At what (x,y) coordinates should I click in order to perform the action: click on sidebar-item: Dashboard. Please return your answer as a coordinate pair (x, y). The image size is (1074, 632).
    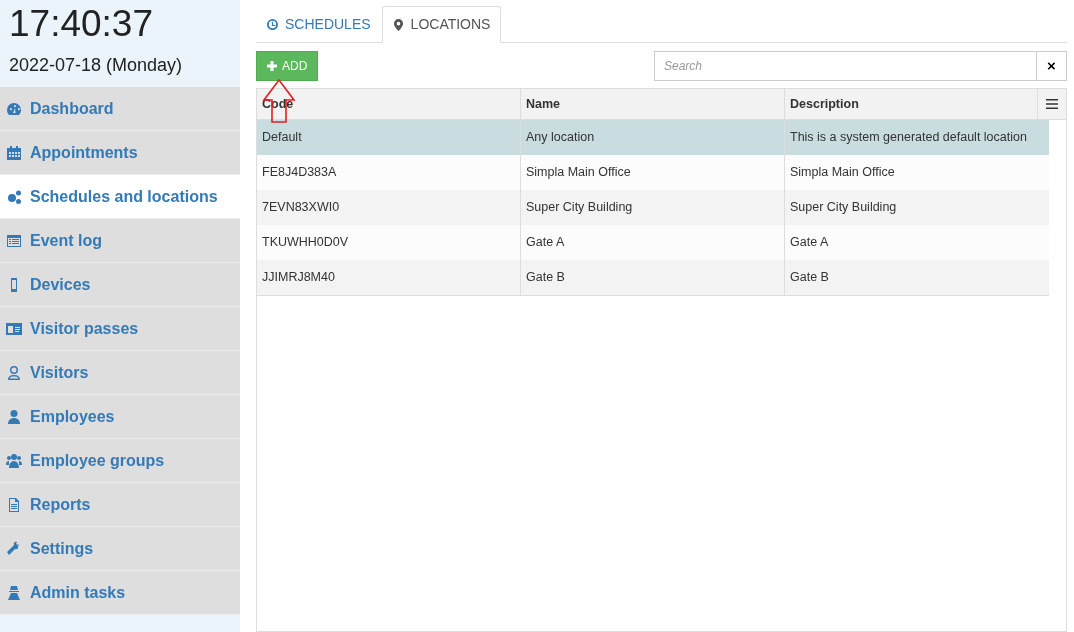
    Looking at the image, I should click on (120, 109).